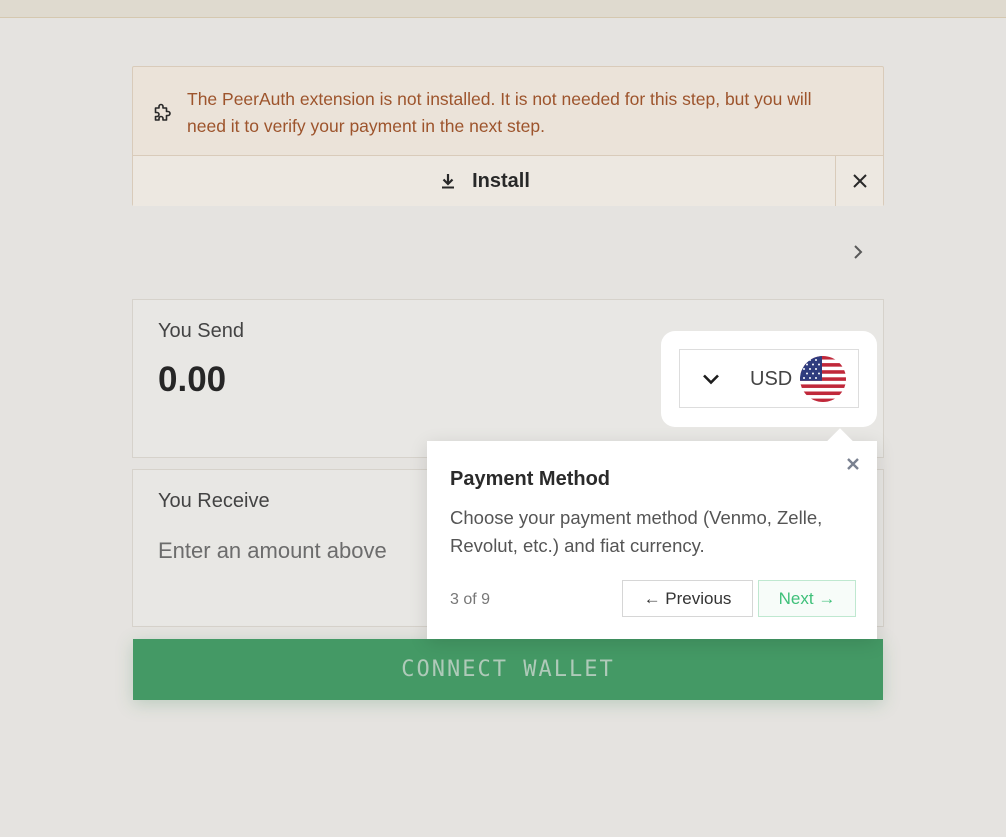 The height and width of the screenshot is (837, 1006). I want to click on puzzle-icon, so click(162, 112).